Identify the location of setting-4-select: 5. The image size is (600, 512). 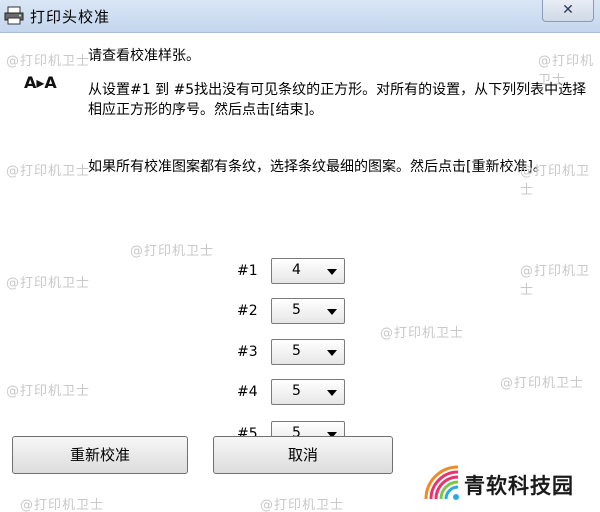
(308, 392).